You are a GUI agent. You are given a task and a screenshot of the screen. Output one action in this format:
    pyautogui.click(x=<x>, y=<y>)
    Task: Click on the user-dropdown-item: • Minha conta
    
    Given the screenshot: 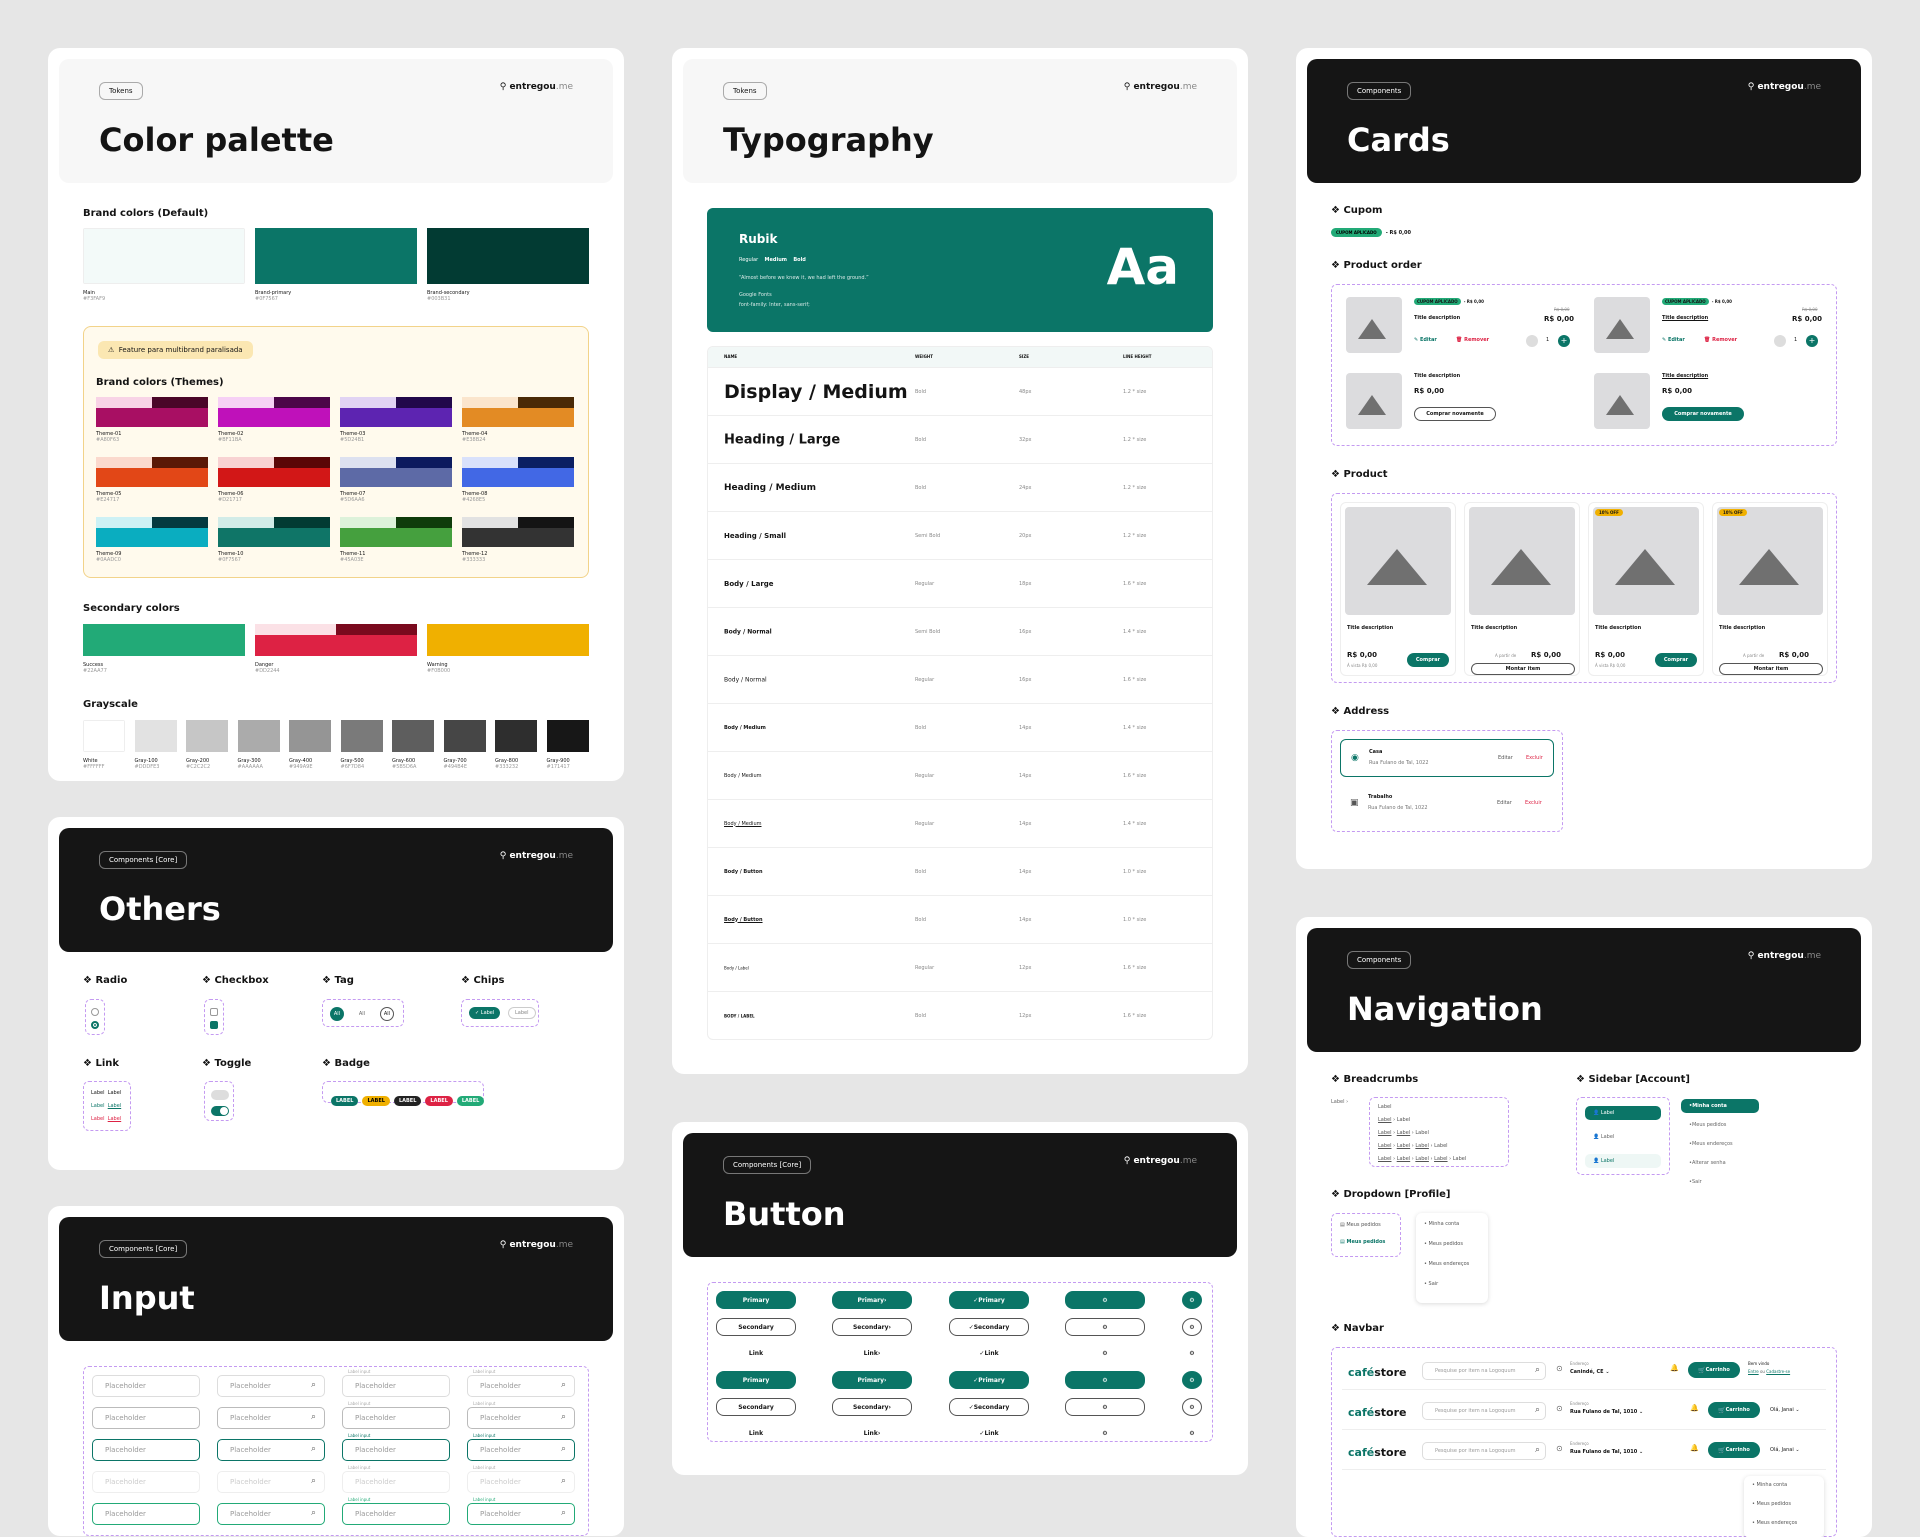 What is the action you would take?
    pyautogui.click(x=1769, y=1485)
    